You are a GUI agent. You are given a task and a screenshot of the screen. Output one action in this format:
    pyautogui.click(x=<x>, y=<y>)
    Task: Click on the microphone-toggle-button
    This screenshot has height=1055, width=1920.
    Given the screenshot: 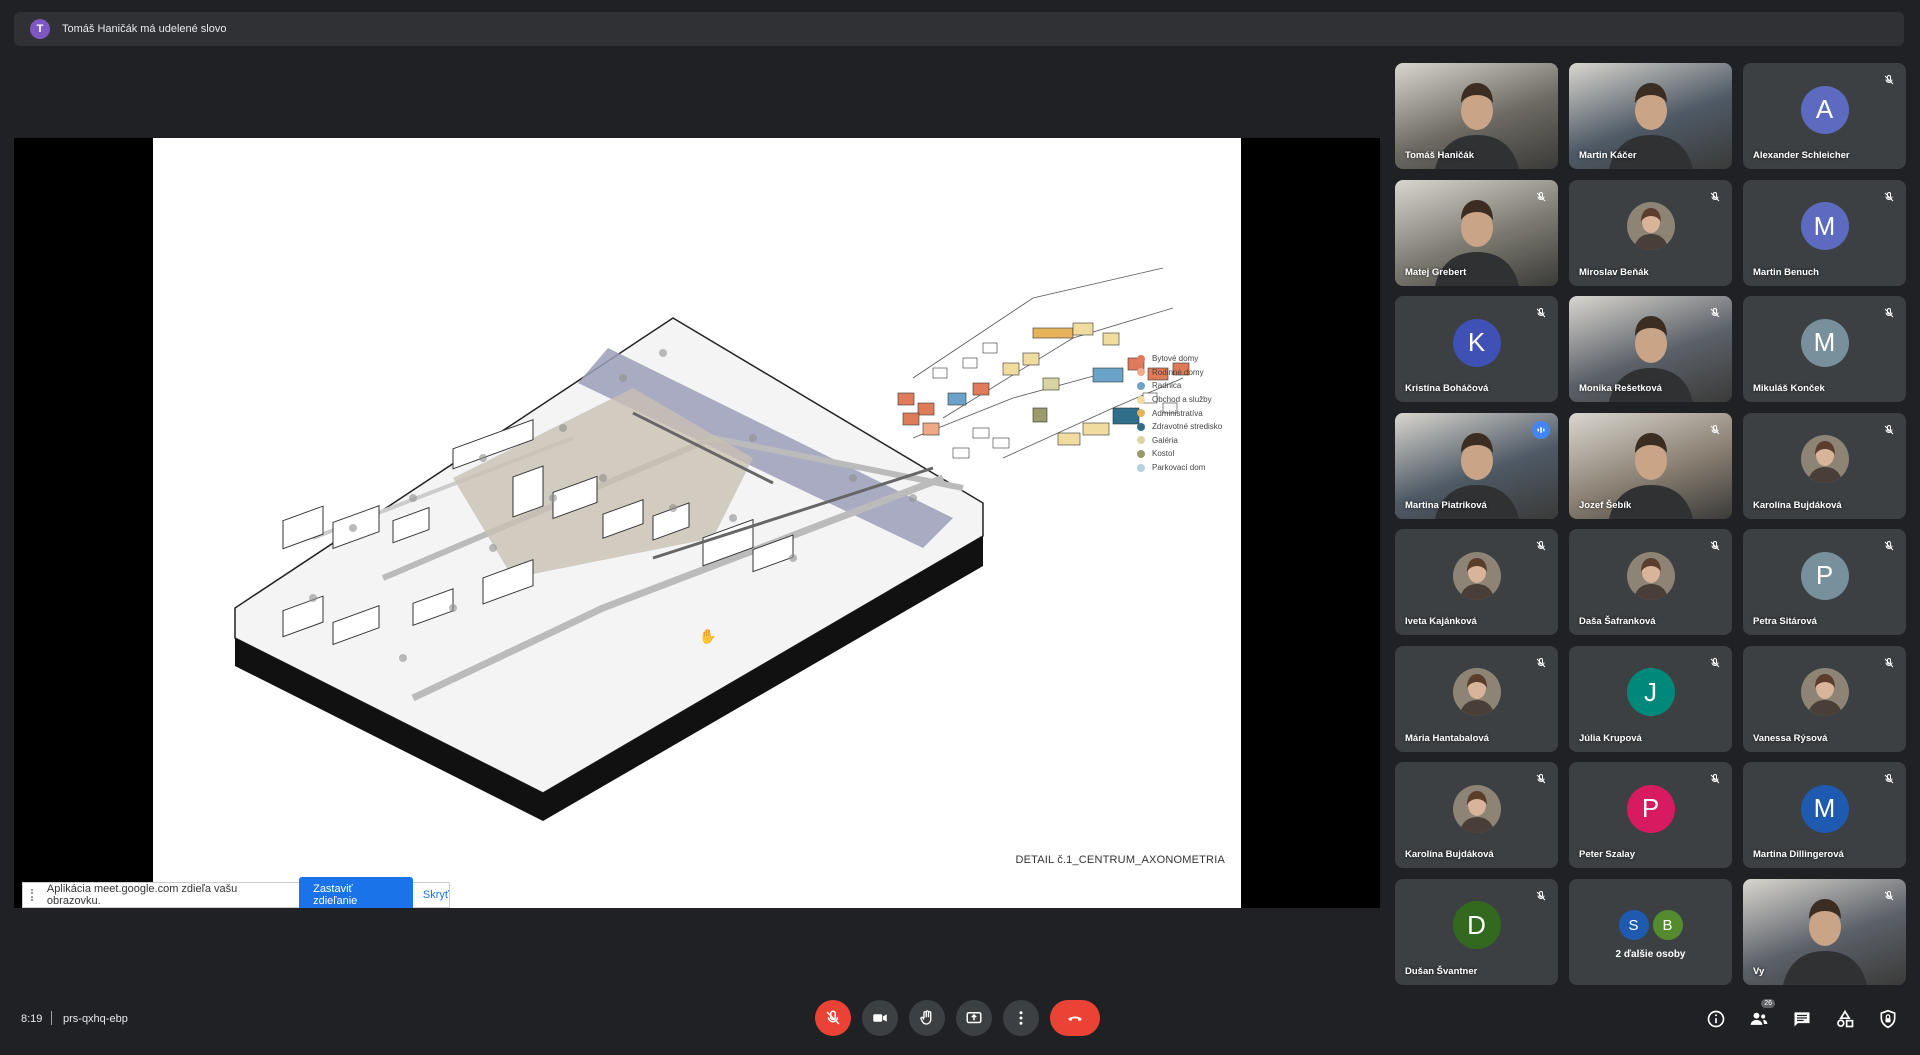 What is the action you would take?
    pyautogui.click(x=833, y=1018)
    